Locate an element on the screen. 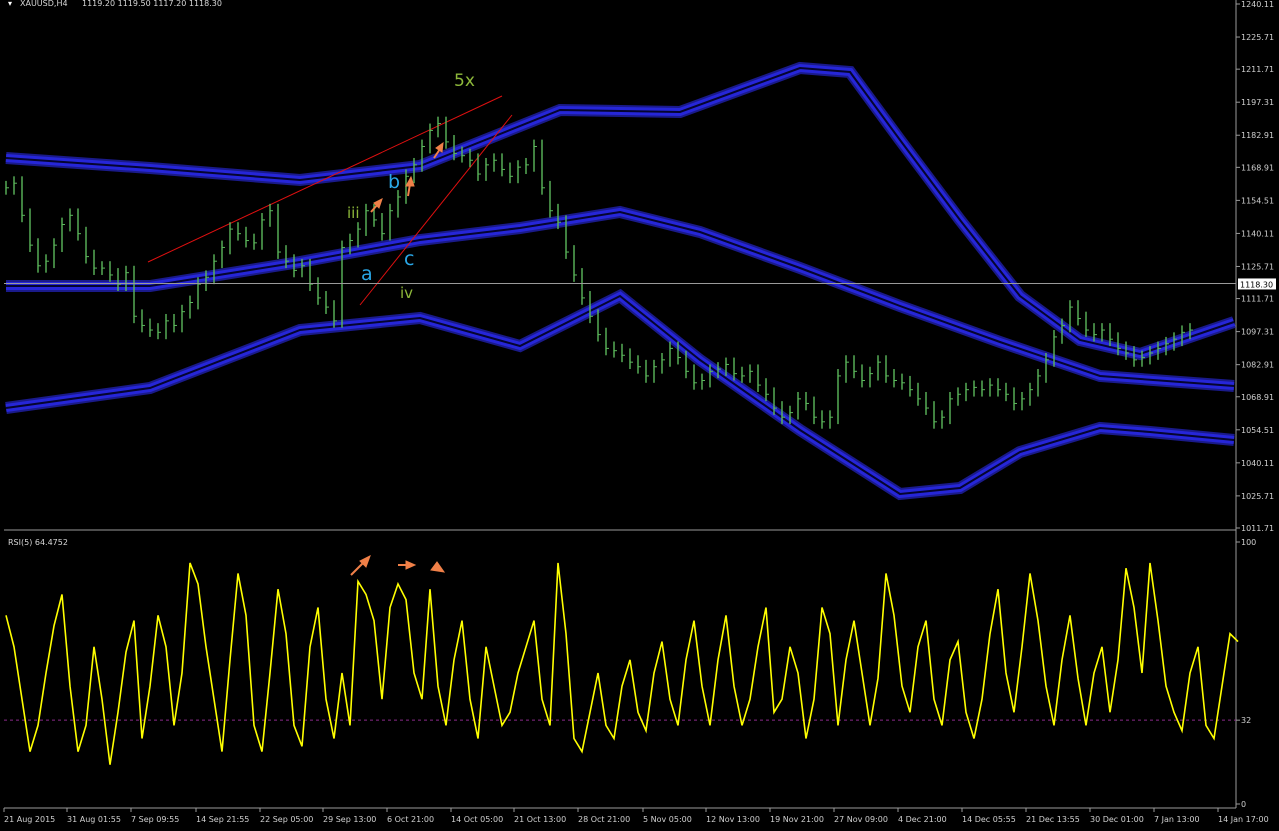 The height and width of the screenshot is (831, 1279). time-tick-label: 6 Oct 21:00 is located at coordinates (410, 819).